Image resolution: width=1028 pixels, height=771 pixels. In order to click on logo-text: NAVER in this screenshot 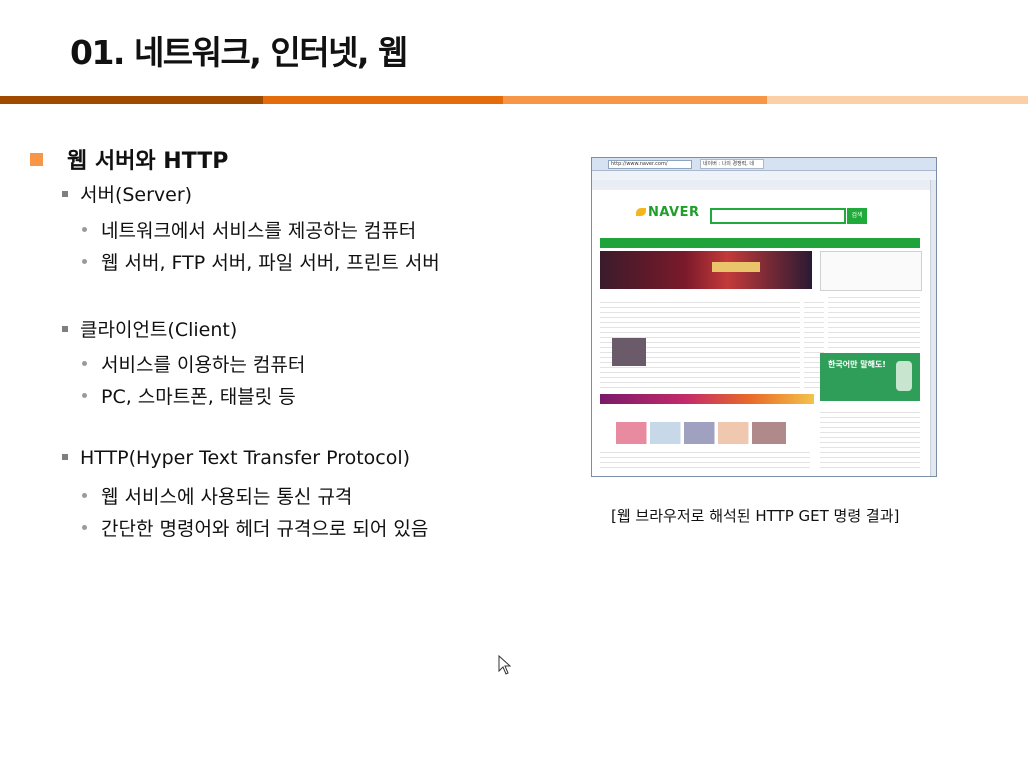, I will do `click(674, 212)`.